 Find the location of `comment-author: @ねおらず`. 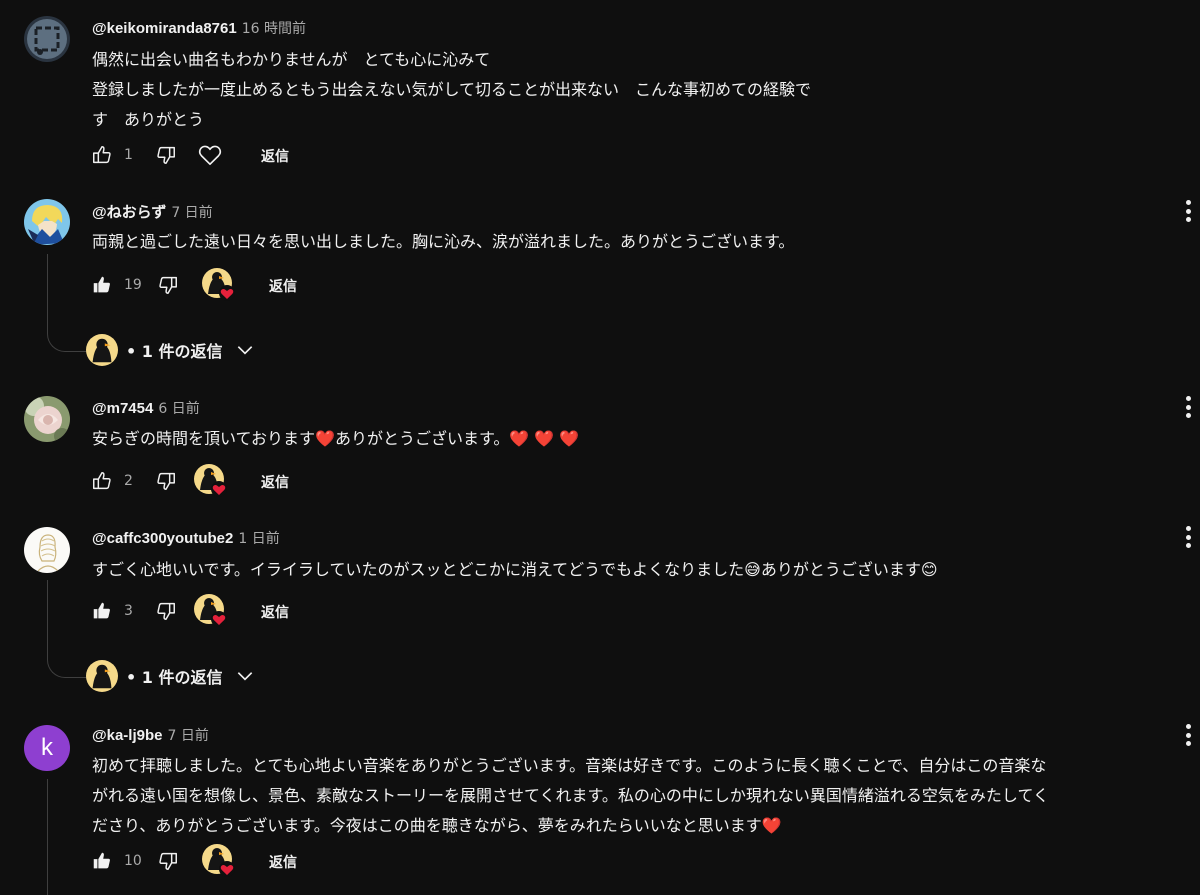

comment-author: @ねおらず is located at coordinates (129, 212).